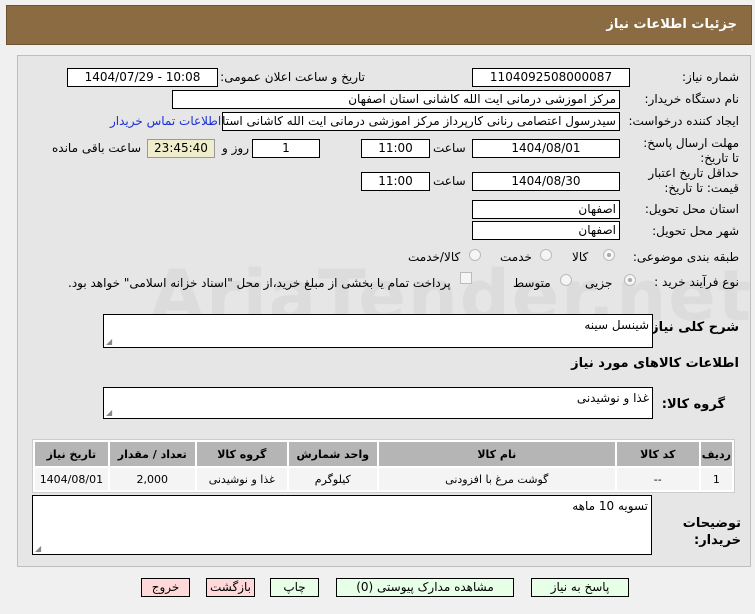 Image resolution: width=755 pixels, height=614 pixels. I want to click on category-option-both: کالا/خدمت, so click(434, 257).